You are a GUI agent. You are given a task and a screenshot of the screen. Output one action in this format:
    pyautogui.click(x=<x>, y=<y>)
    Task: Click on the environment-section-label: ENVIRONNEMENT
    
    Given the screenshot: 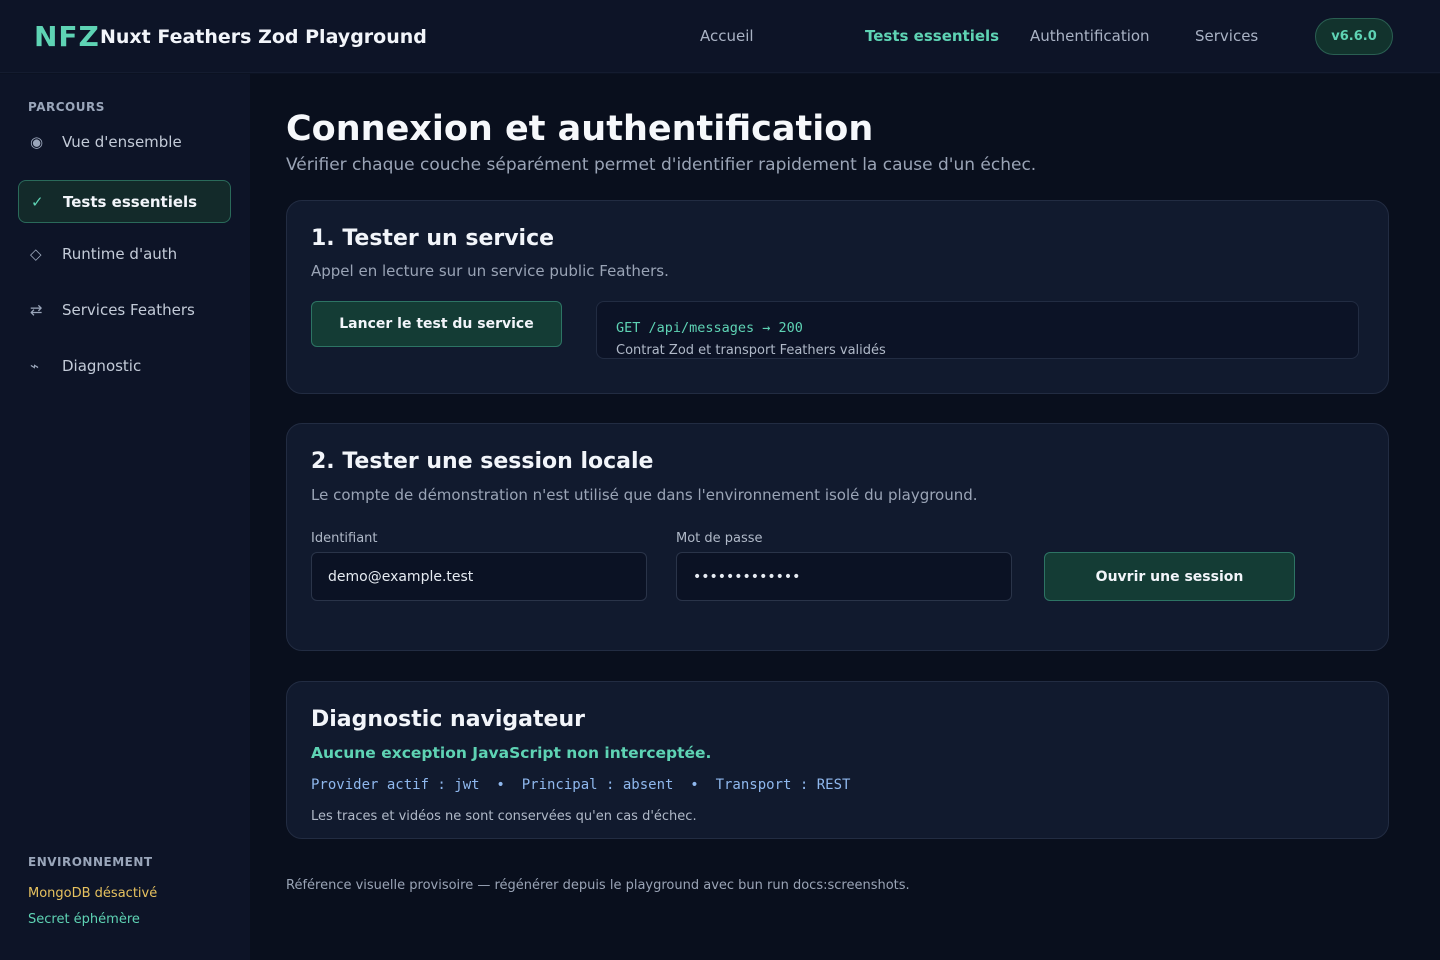 What is the action you would take?
    pyautogui.click(x=90, y=862)
    